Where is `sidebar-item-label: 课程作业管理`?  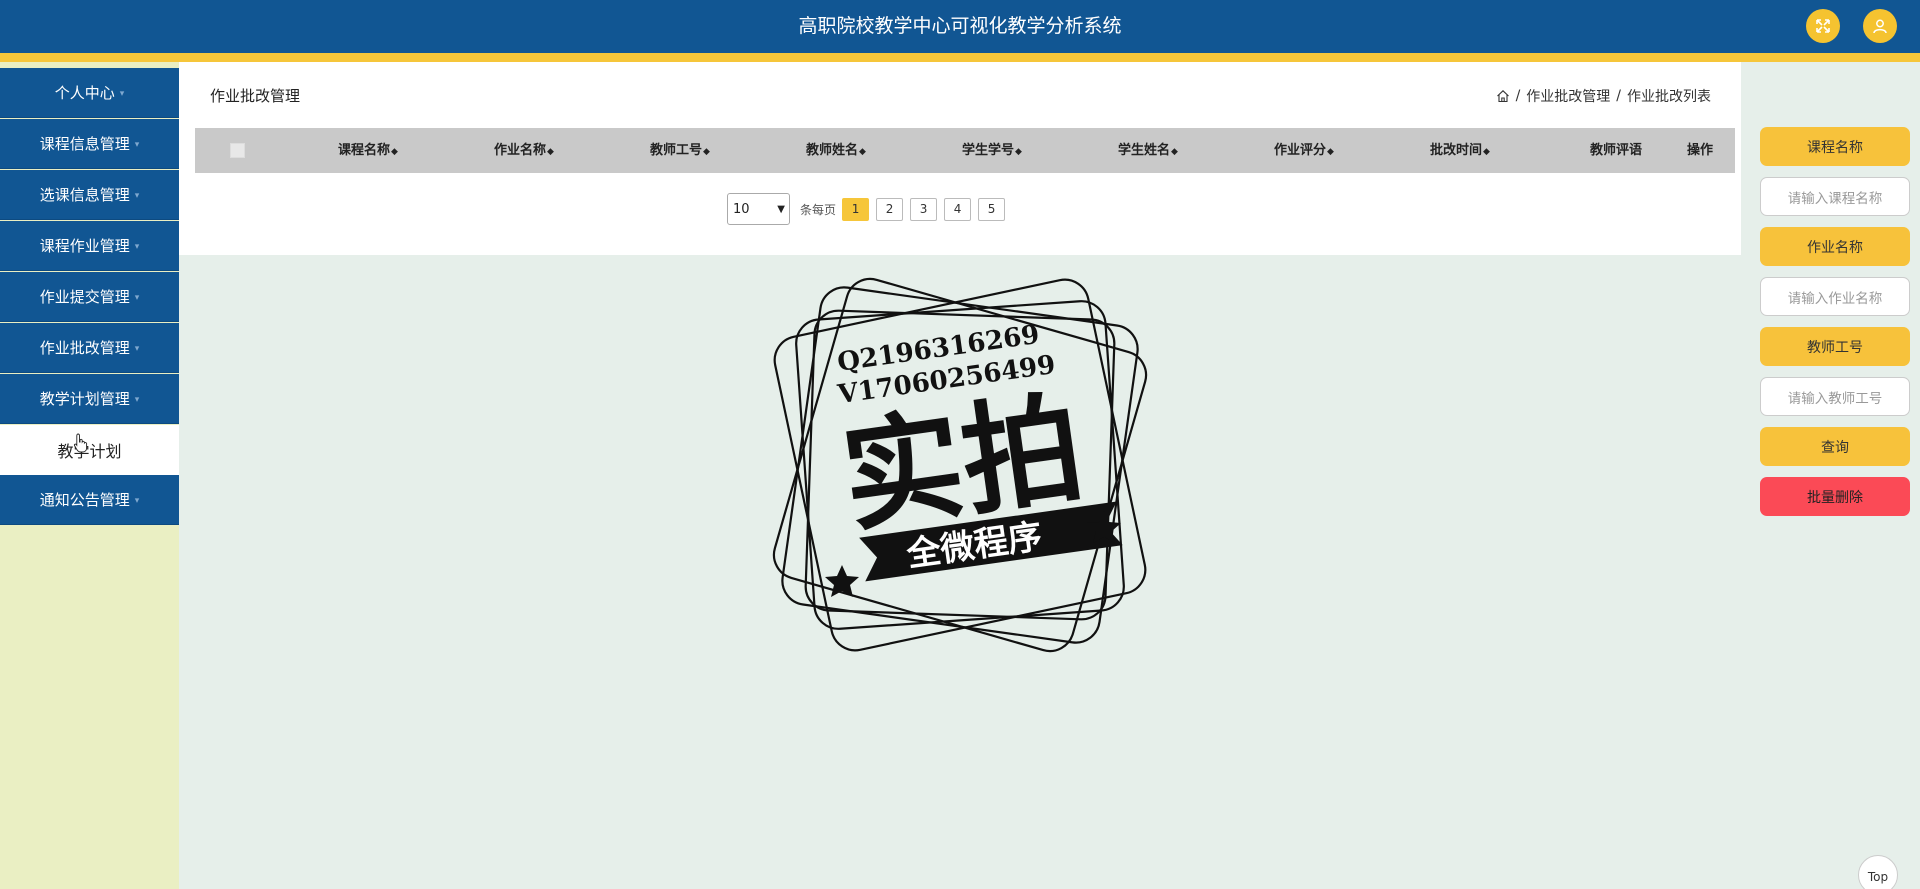
sidebar-item-label: 课程作业管理 is located at coordinates (84, 246).